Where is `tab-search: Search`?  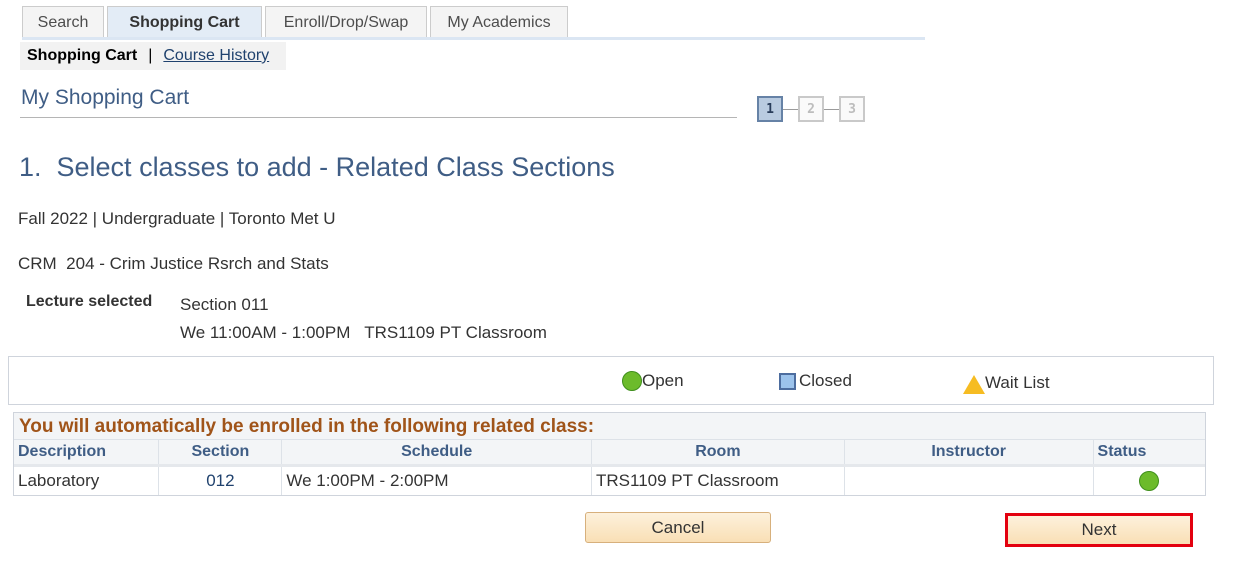 tab-search: Search is located at coordinates (63, 22).